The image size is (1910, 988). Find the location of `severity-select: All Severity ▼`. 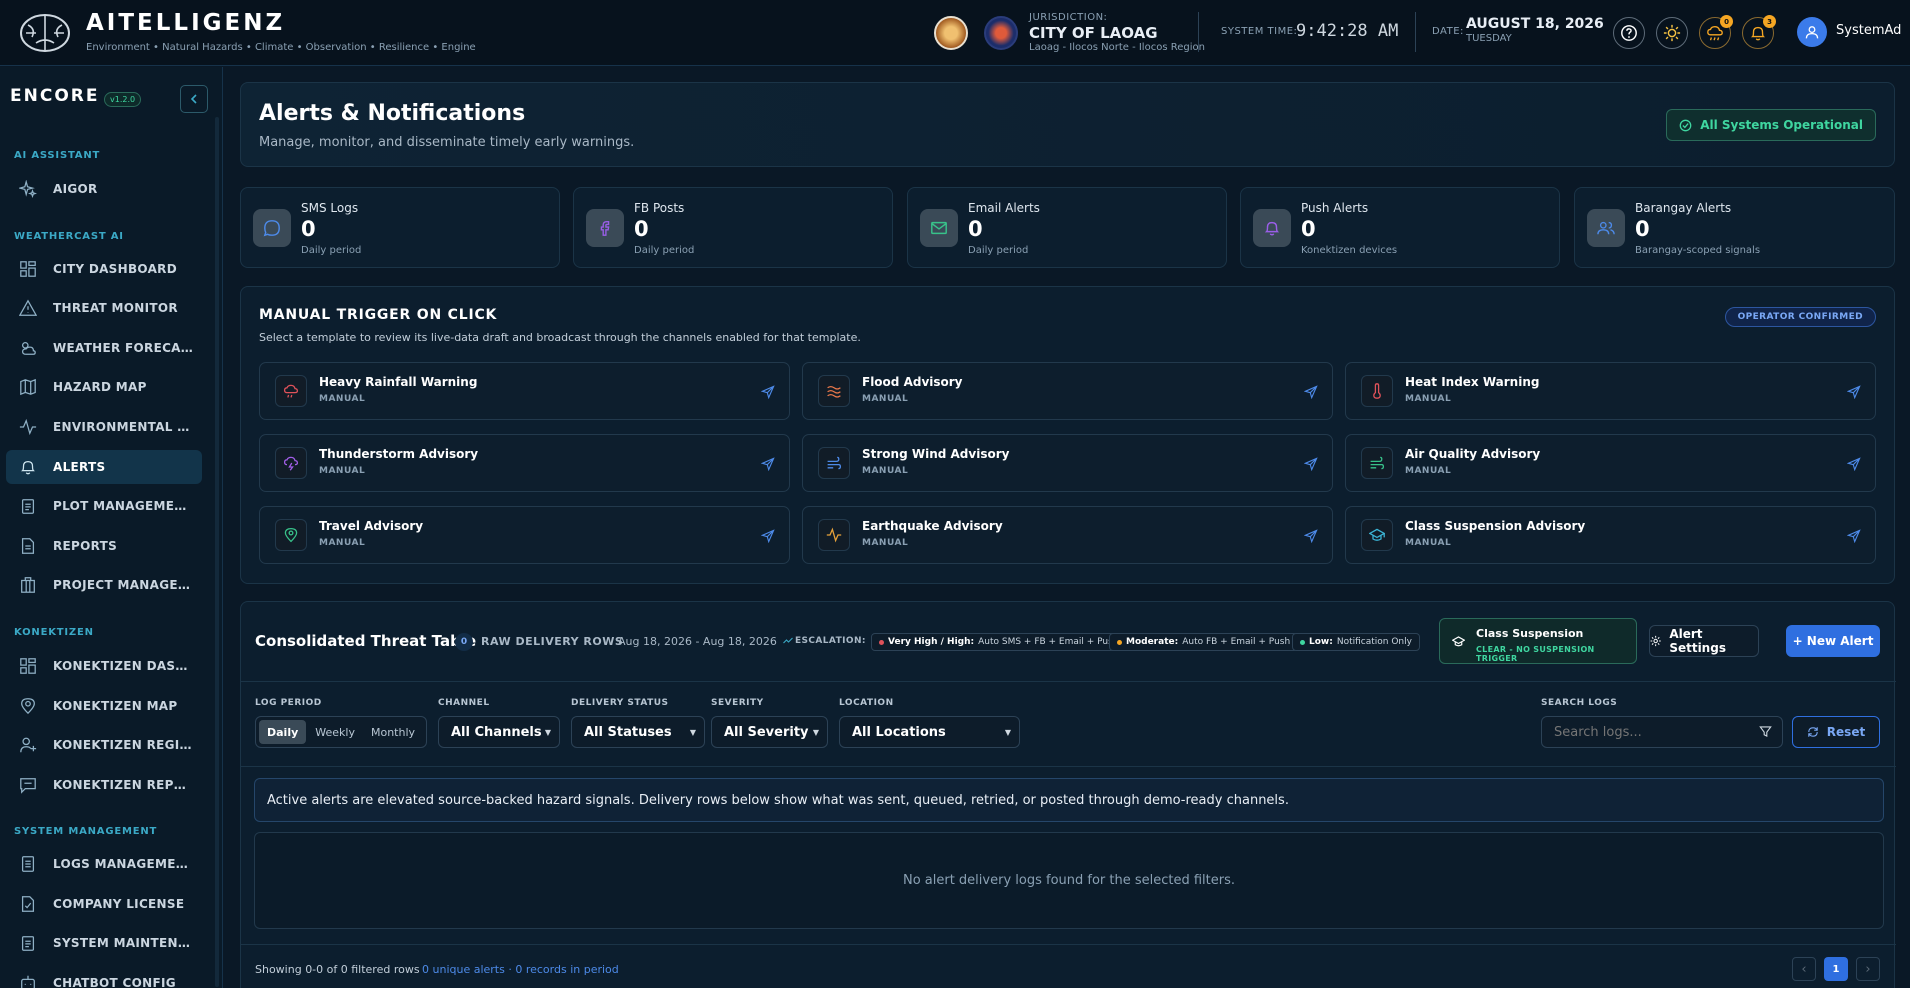

severity-select: All Severity ▼ is located at coordinates (769, 732).